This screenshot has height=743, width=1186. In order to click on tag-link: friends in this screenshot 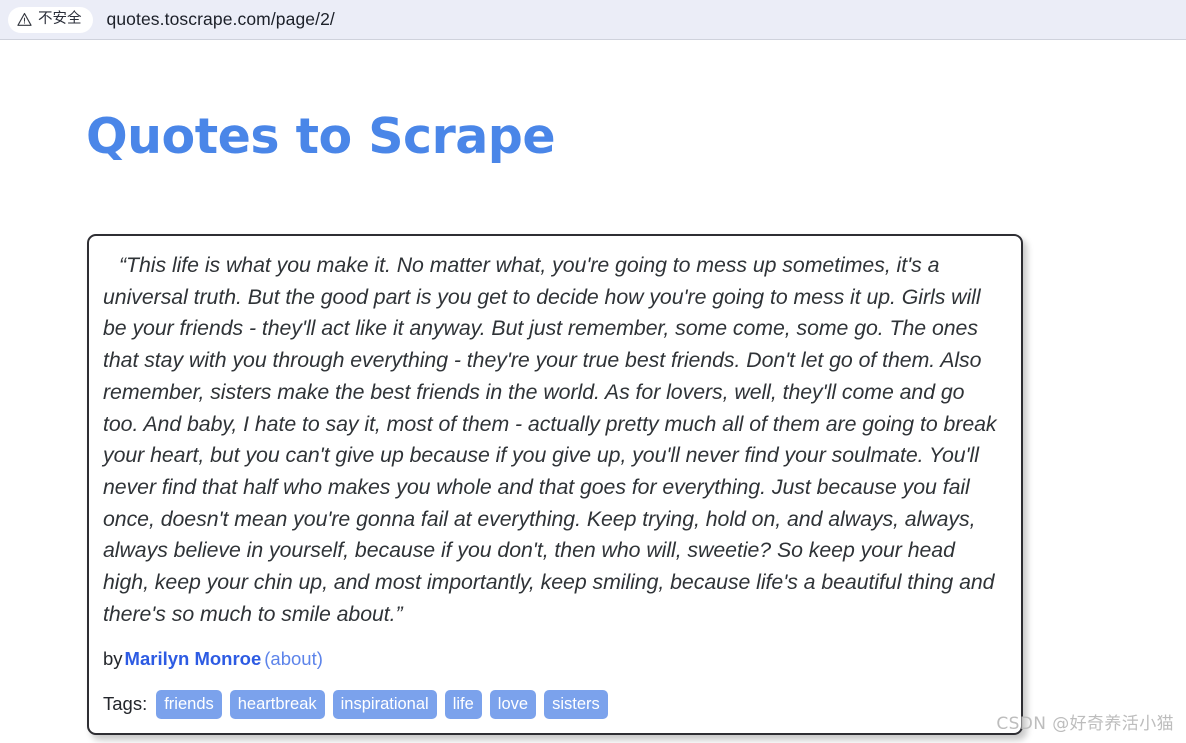, I will do `click(189, 704)`.